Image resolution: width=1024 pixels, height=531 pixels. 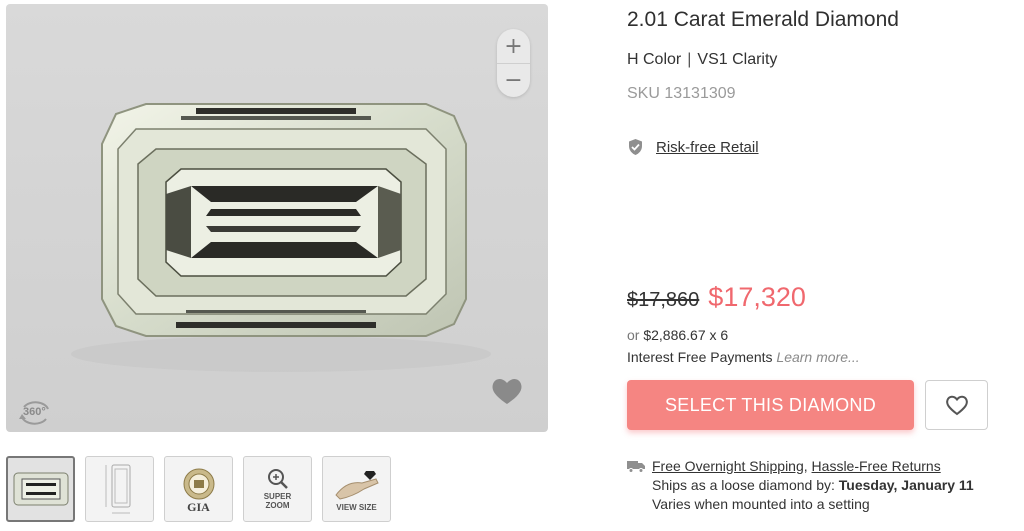 I want to click on installment-line: or $2,886.67 x 6, so click(x=677, y=335).